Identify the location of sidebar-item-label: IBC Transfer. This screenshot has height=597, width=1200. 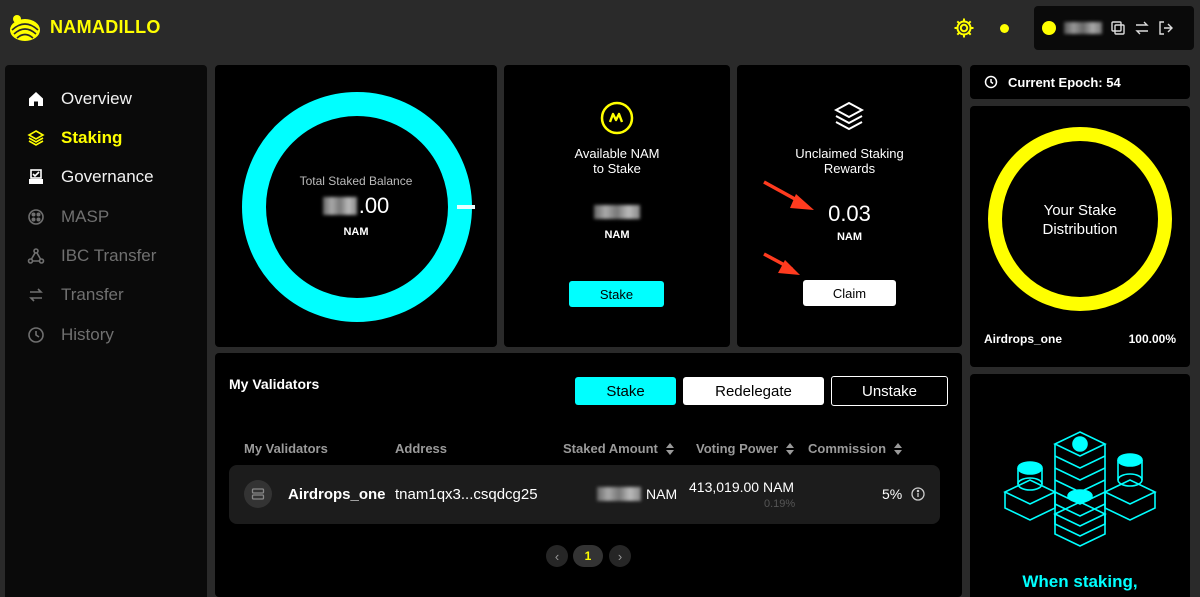
(109, 255).